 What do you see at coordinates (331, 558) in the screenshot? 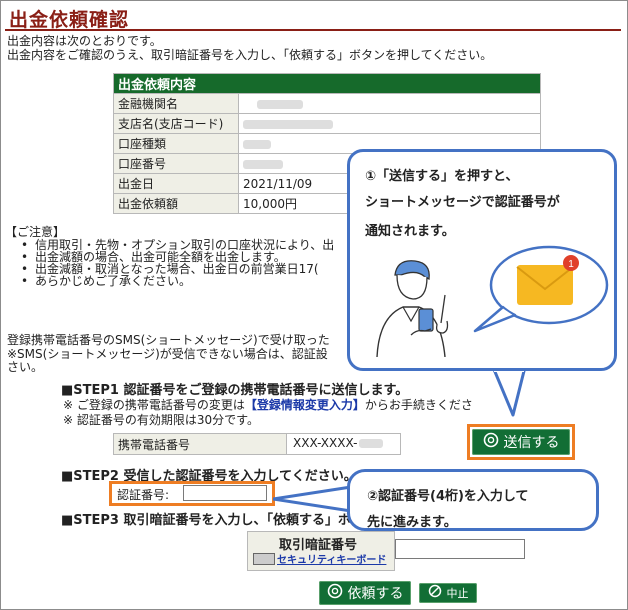
I see `security-keyboard-link: セキュリティキーボード` at bounding box center [331, 558].